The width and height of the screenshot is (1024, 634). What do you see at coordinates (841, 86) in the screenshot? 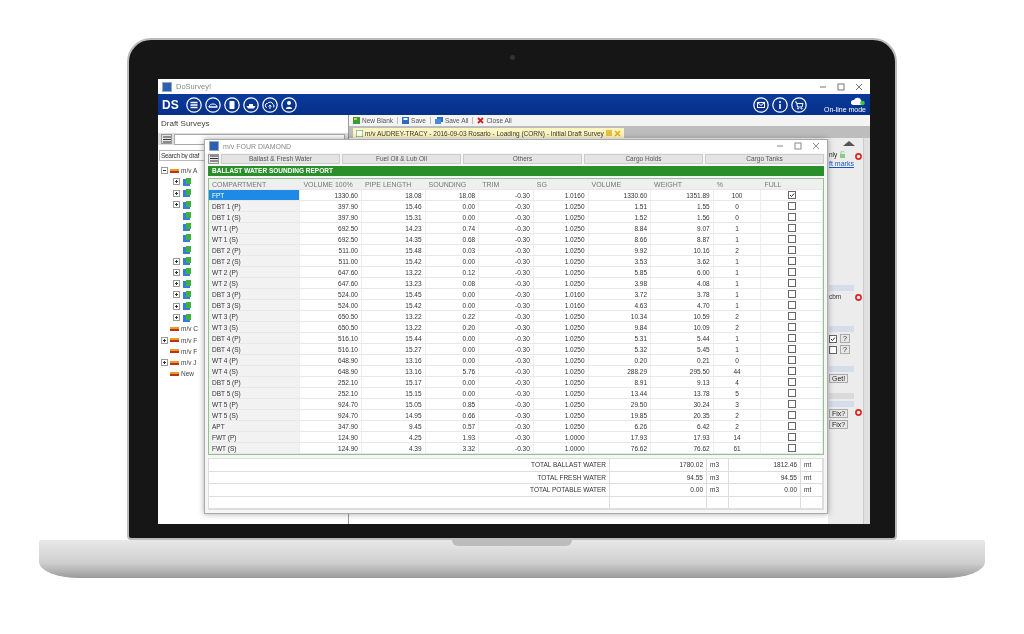
I see `maximize-icon` at bounding box center [841, 86].